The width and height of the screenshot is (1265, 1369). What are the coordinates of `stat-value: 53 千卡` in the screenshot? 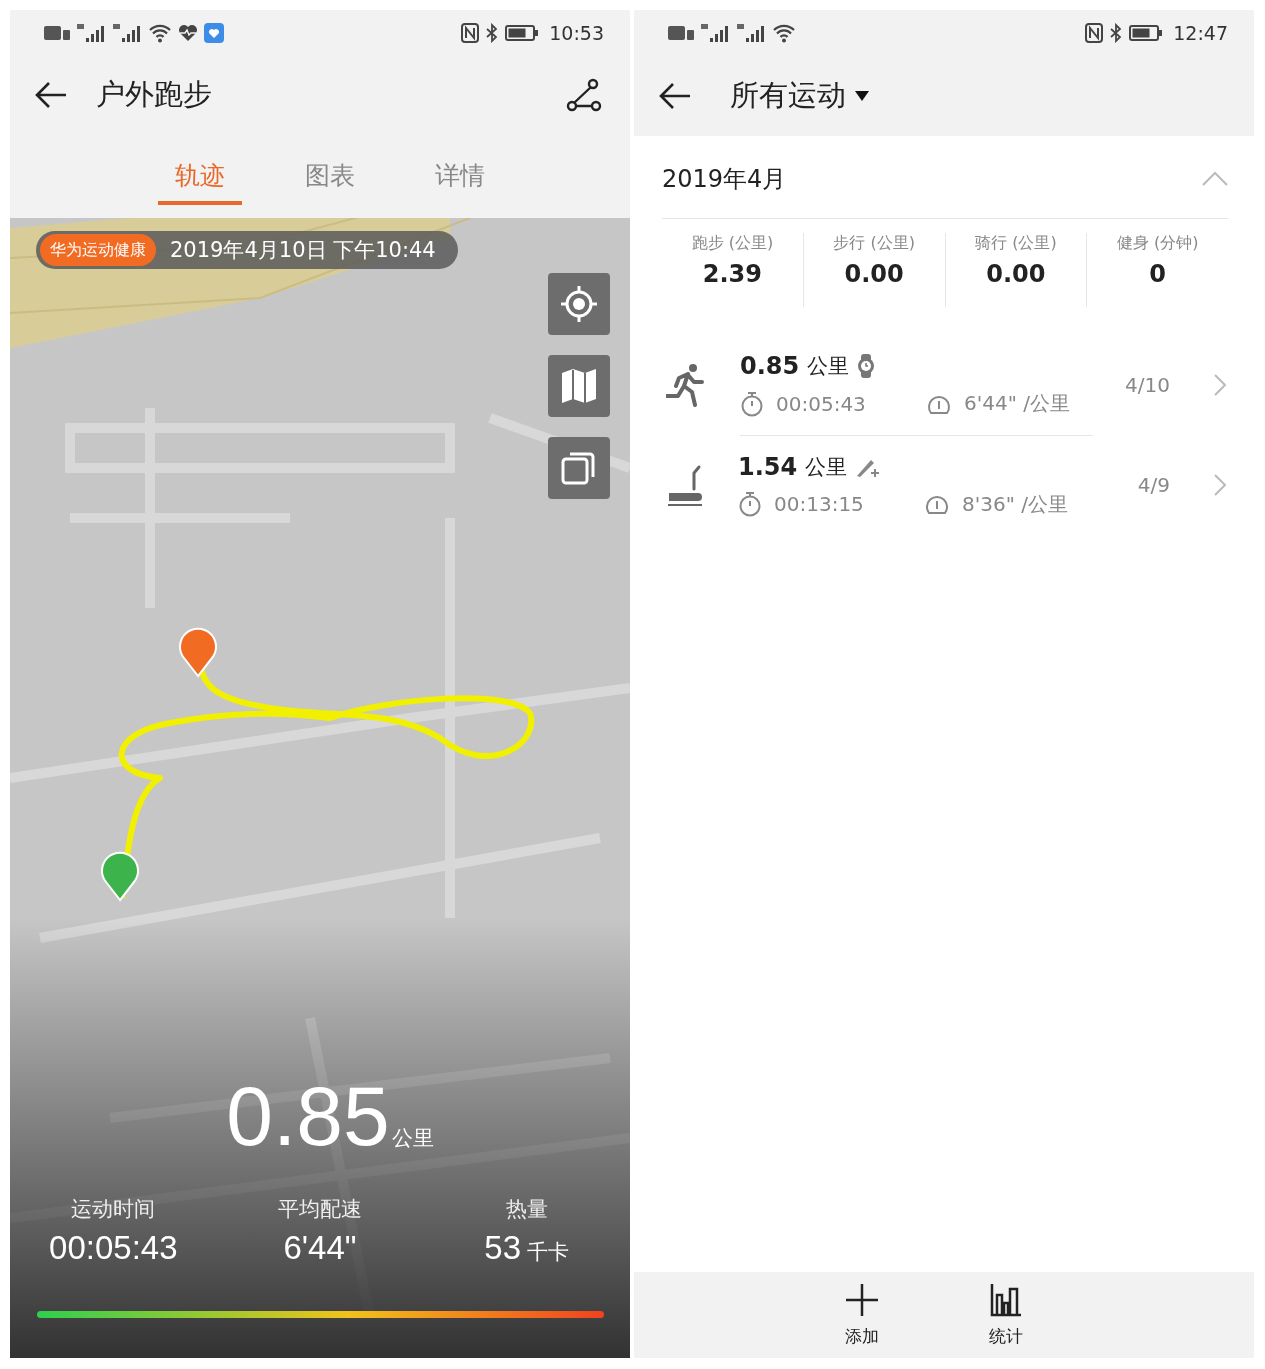 It's located at (527, 1248).